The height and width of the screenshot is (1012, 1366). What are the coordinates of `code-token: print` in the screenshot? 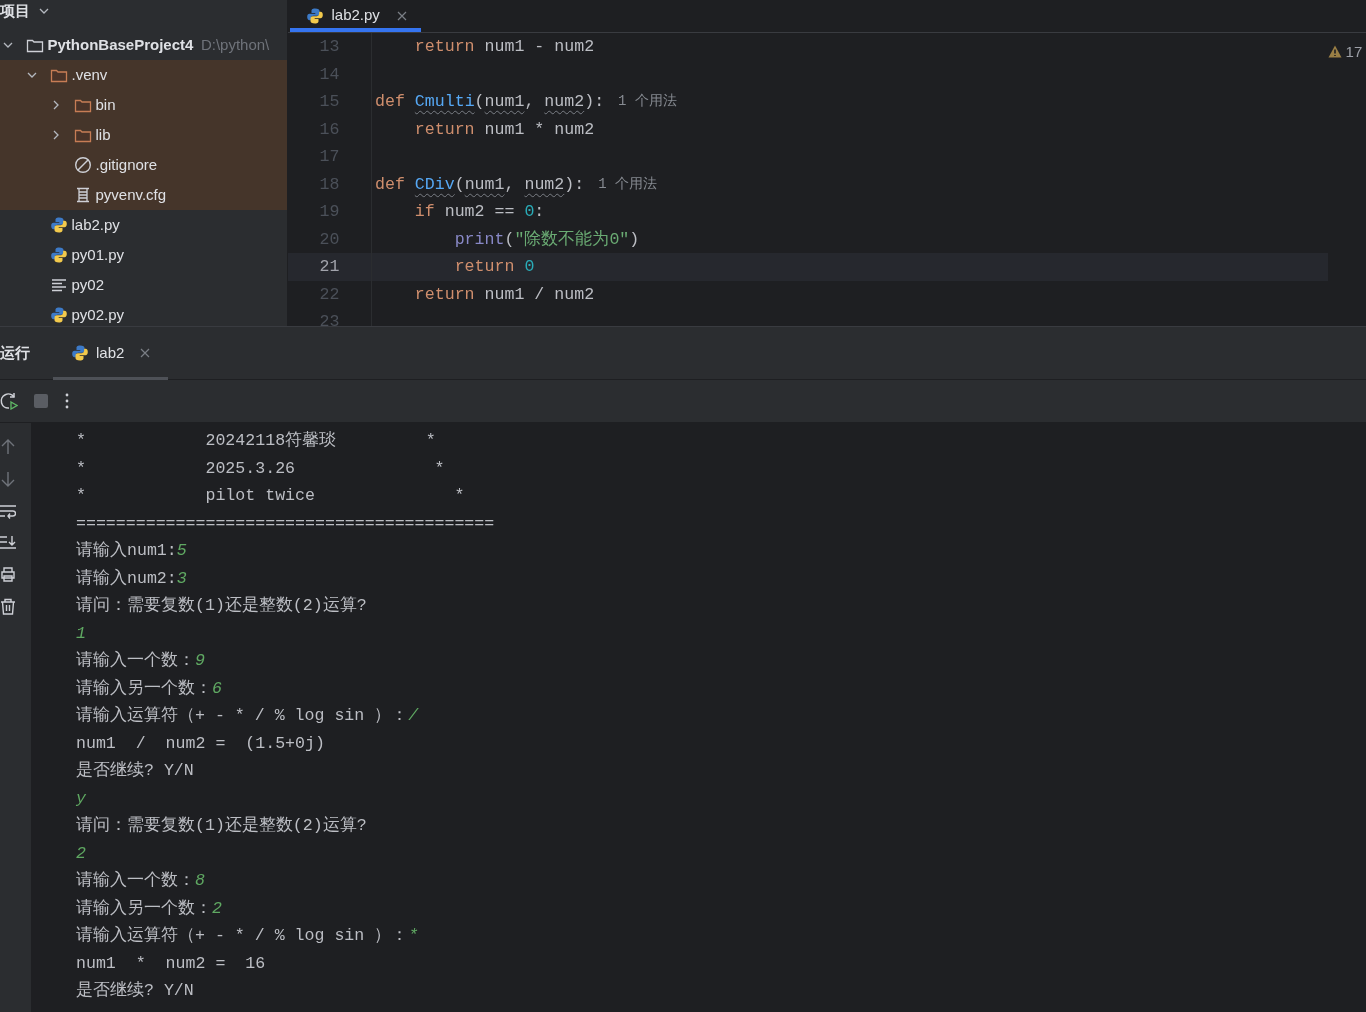 It's located at (479, 239).